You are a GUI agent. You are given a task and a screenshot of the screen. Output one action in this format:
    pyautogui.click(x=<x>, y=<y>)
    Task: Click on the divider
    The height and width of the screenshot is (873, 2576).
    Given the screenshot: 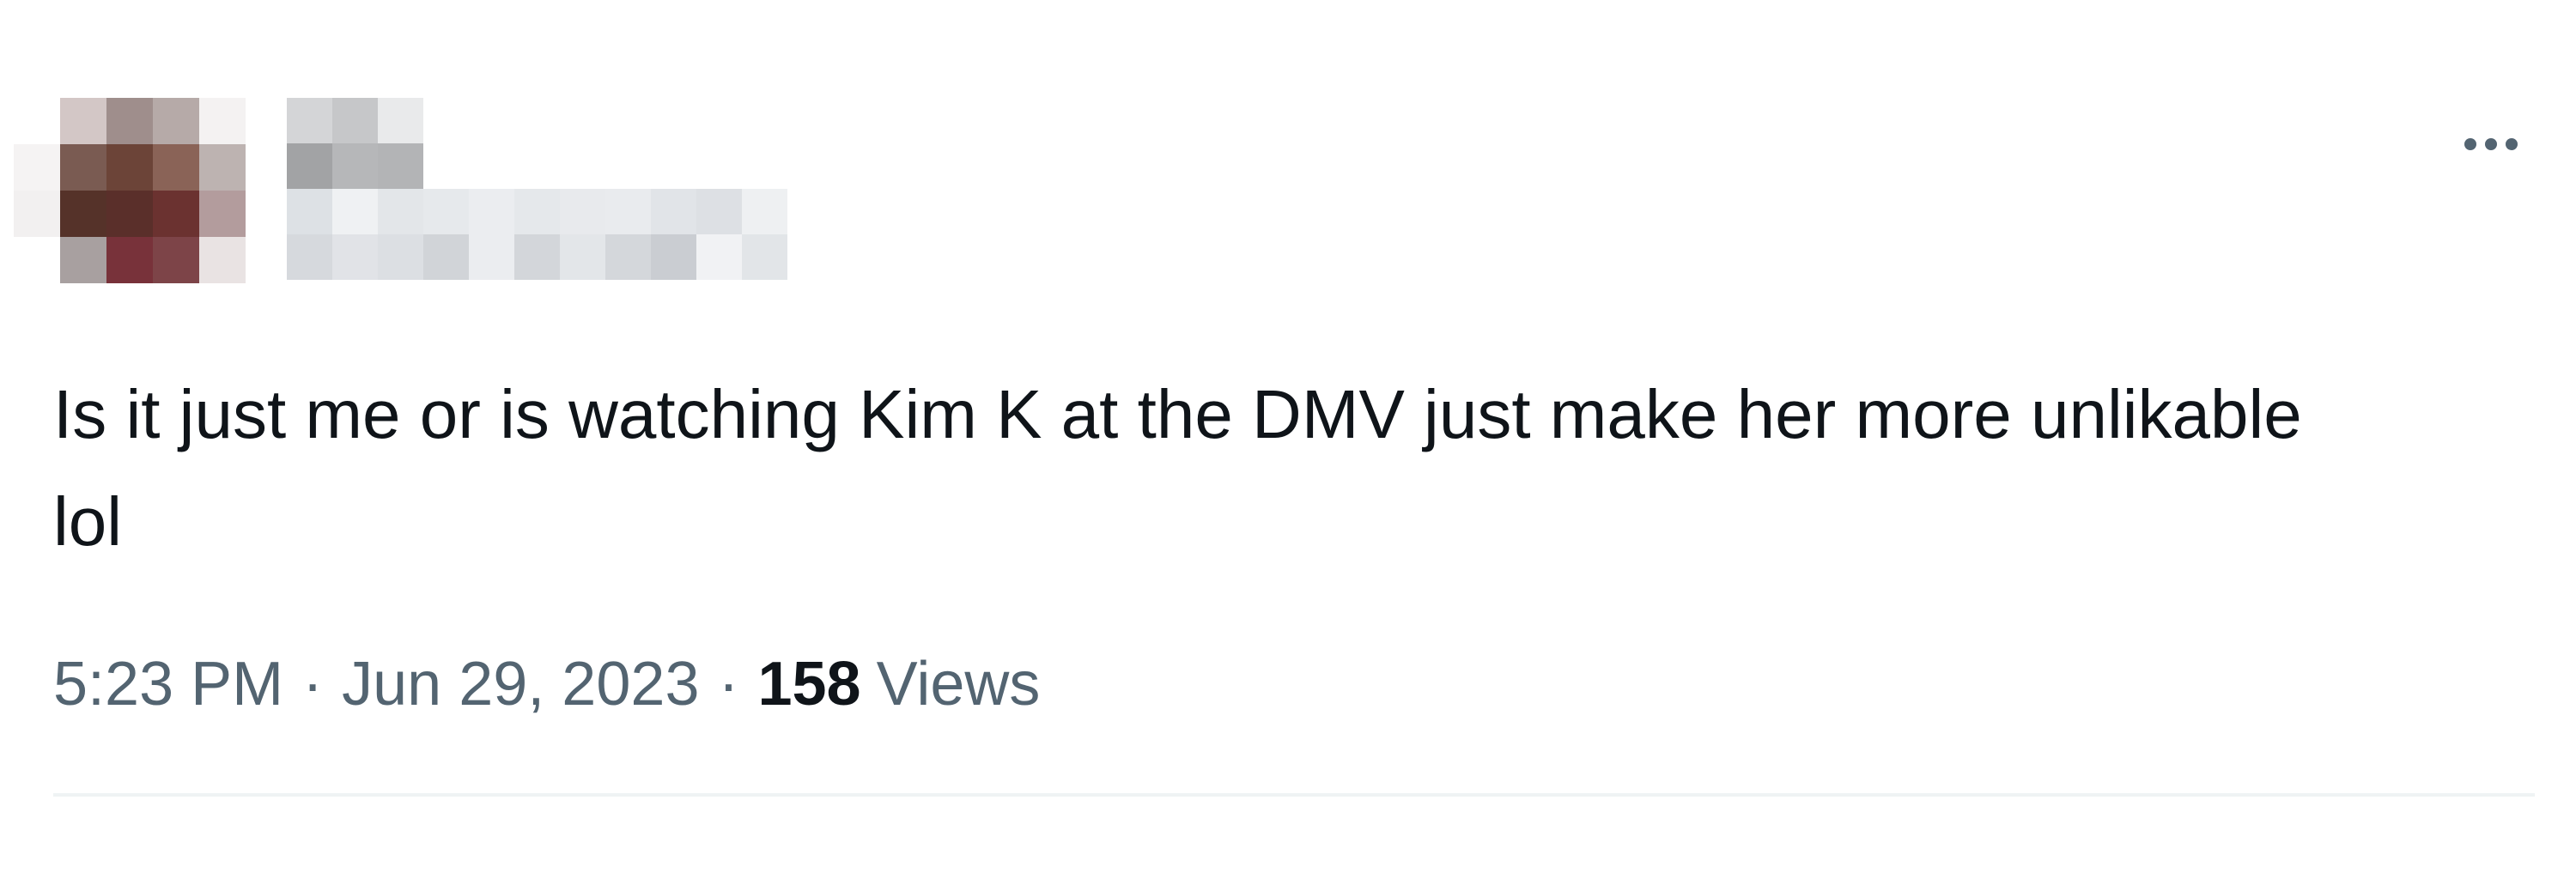 What is the action you would take?
    pyautogui.click(x=1294, y=795)
    